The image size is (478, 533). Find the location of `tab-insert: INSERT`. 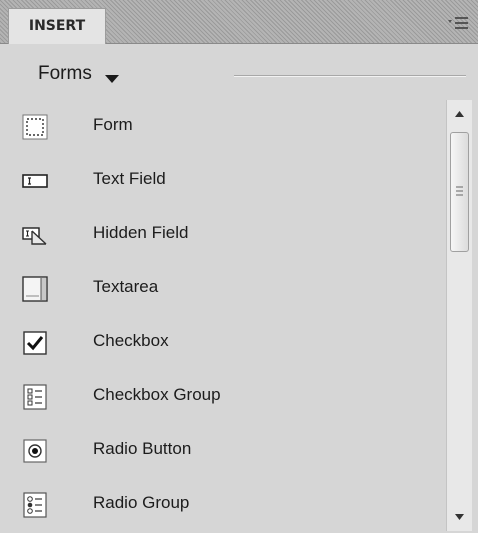

tab-insert: INSERT is located at coordinates (57, 26).